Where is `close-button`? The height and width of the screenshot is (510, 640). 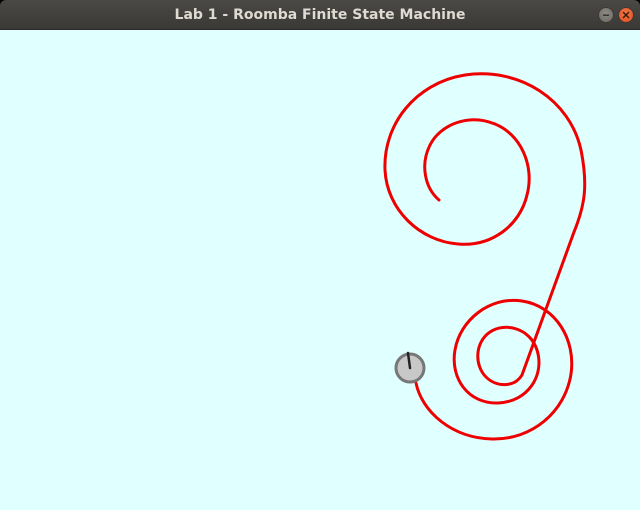
close-button is located at coordinates (626, 15).